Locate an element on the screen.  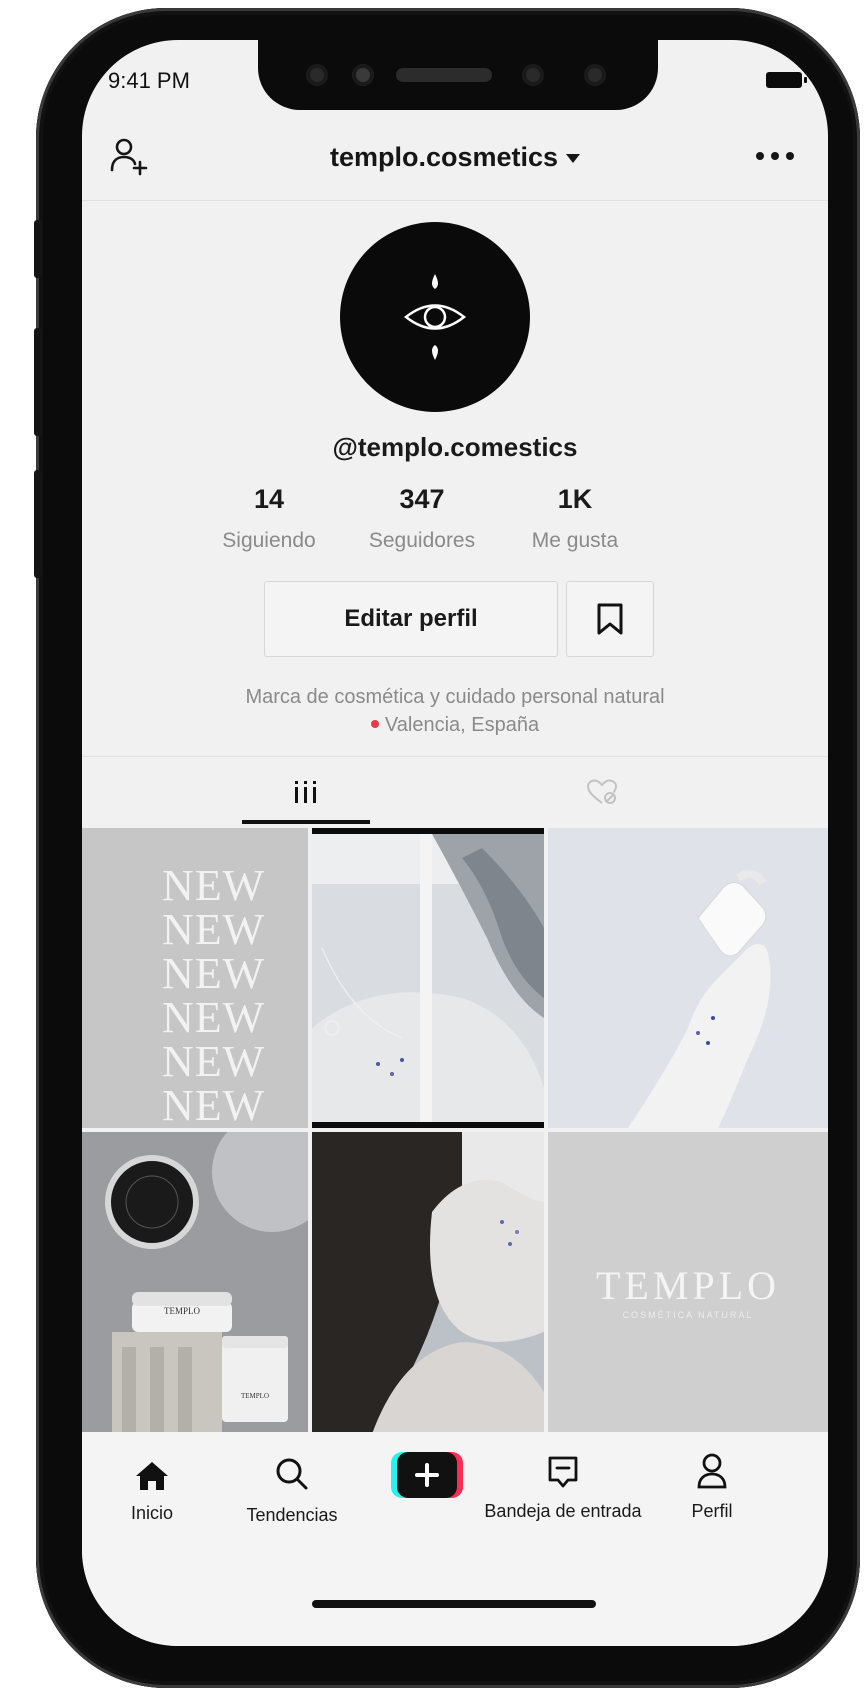
content-tabs is located at coordinates (455, 792).